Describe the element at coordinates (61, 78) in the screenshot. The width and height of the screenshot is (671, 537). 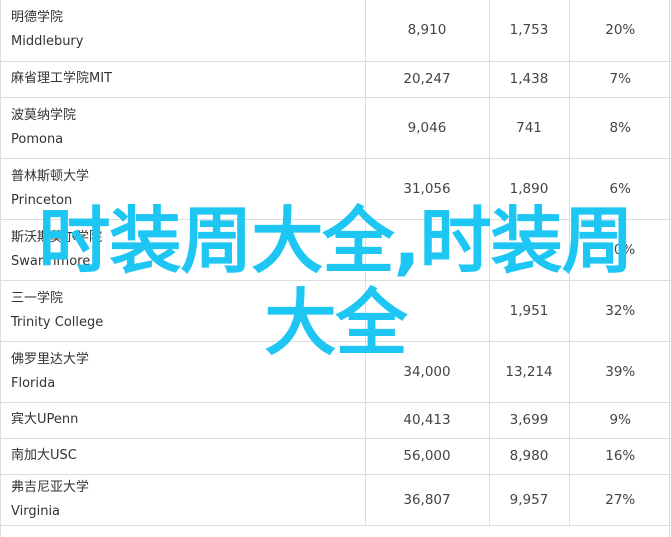
I see `school-name-chinese: 麻省理工学院MIT` at that location.